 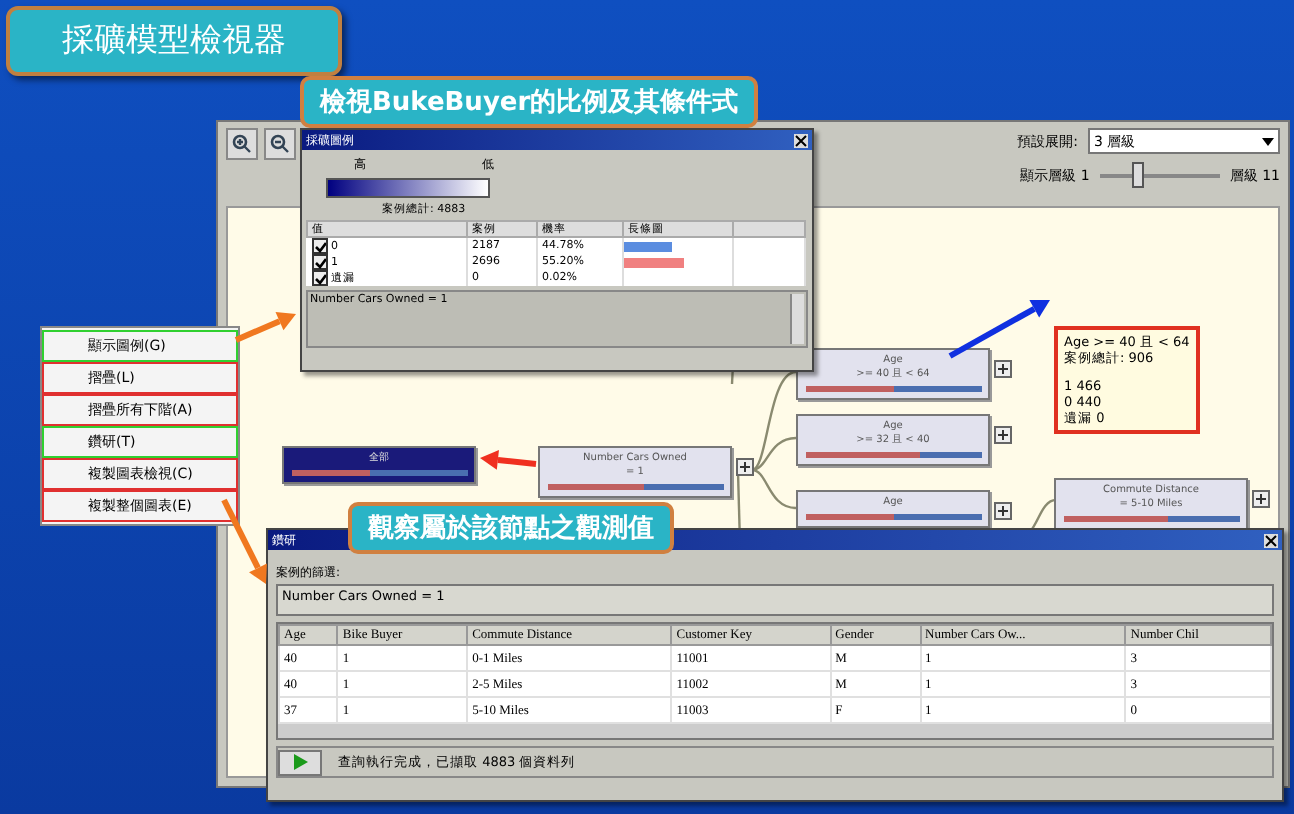 What do you see at coordinates (280, 144) in the screenshot?
I see `zoom-out-button` at bounding box center [280, 144].